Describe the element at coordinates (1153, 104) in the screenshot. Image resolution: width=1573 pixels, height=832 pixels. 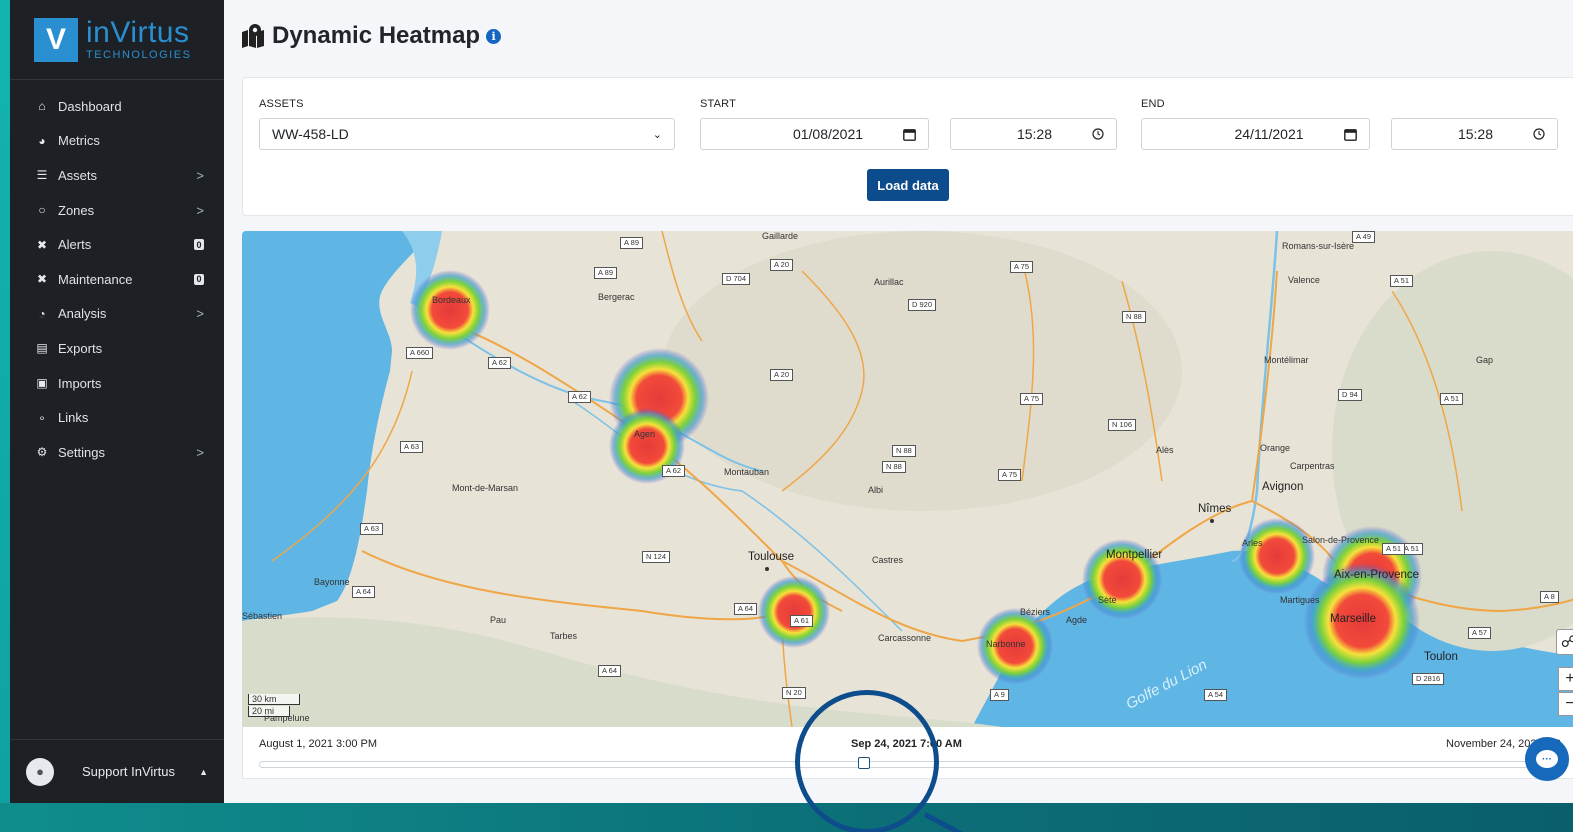
I see `end-label: END` at that location.